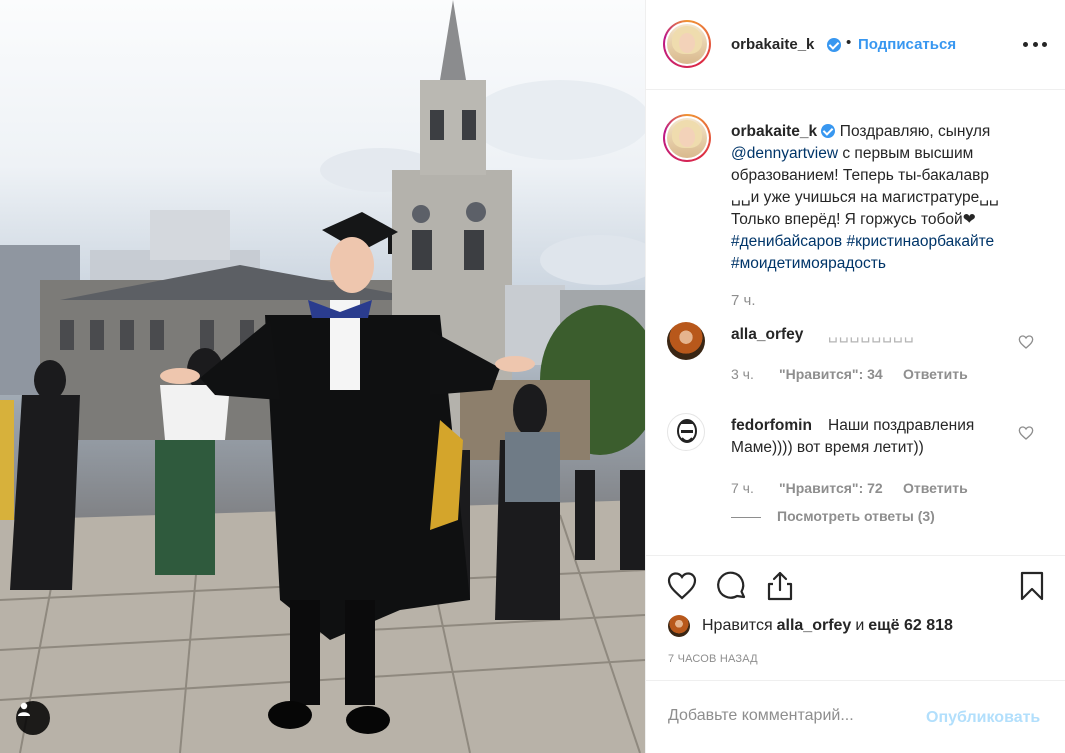  I want to click on tagged-users-button, so click(33, 718).